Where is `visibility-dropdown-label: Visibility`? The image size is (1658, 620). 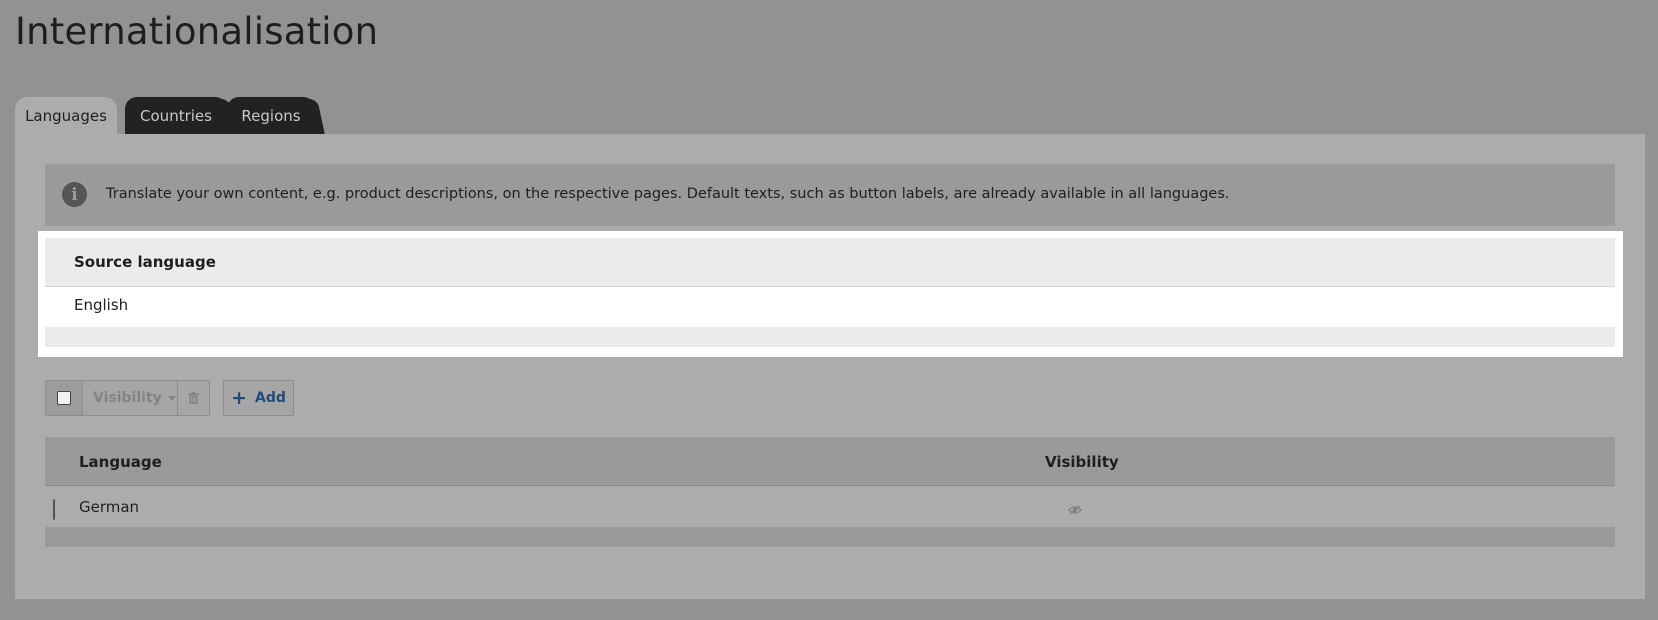
visibility-dropdown-label: Visibility is located at coordinates (127, 398).